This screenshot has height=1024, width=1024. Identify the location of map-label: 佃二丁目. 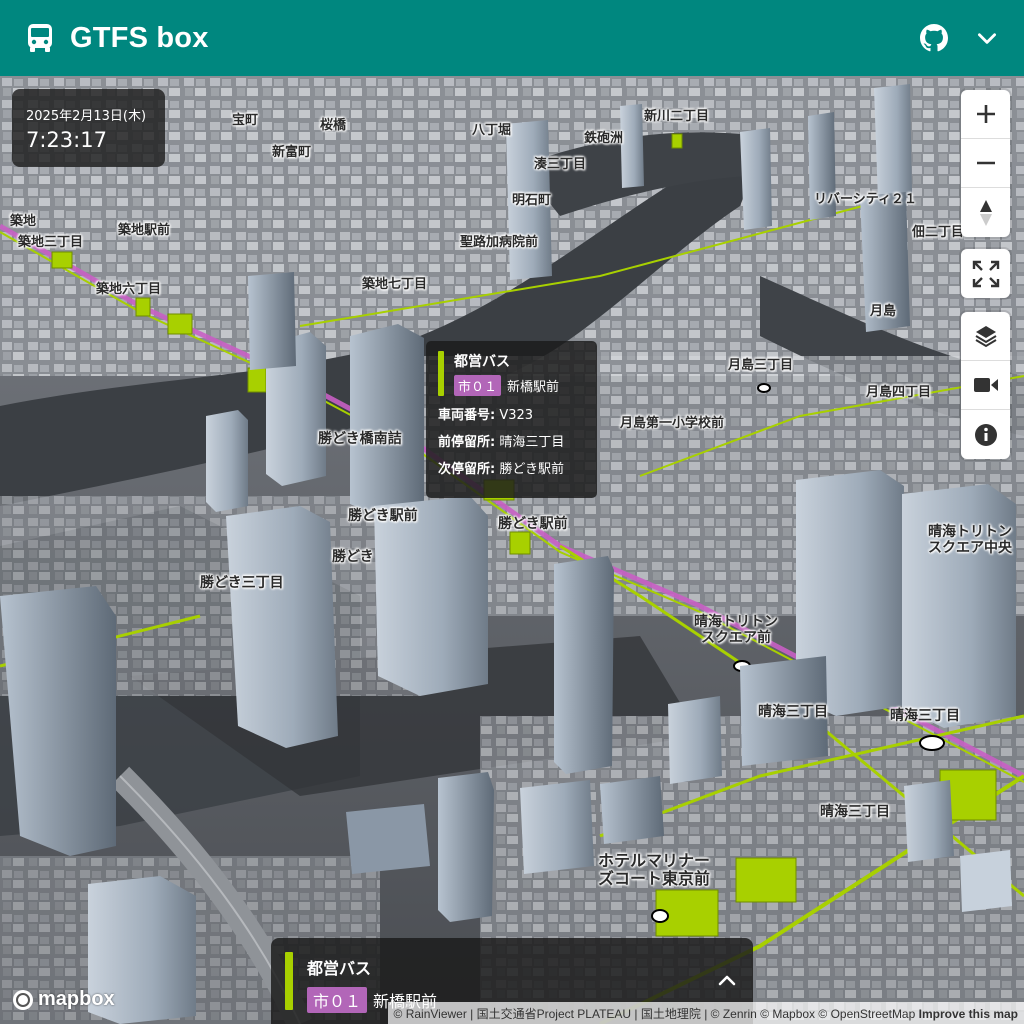
(938, 232).